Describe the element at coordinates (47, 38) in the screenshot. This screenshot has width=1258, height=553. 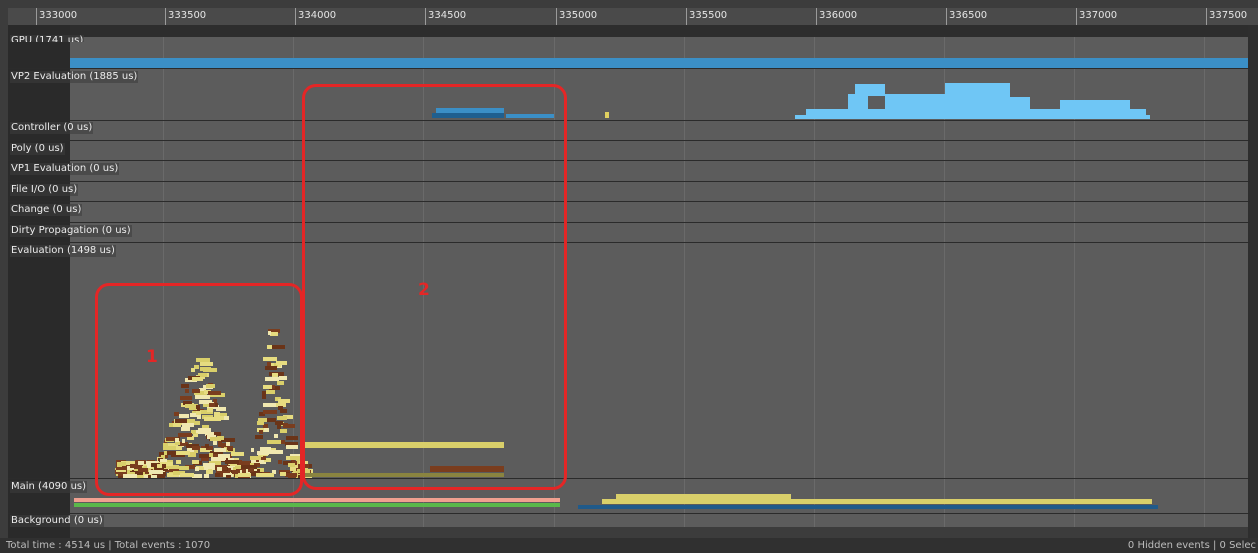
I see `row-label-gpu: GPU (1741 us)` at that location.